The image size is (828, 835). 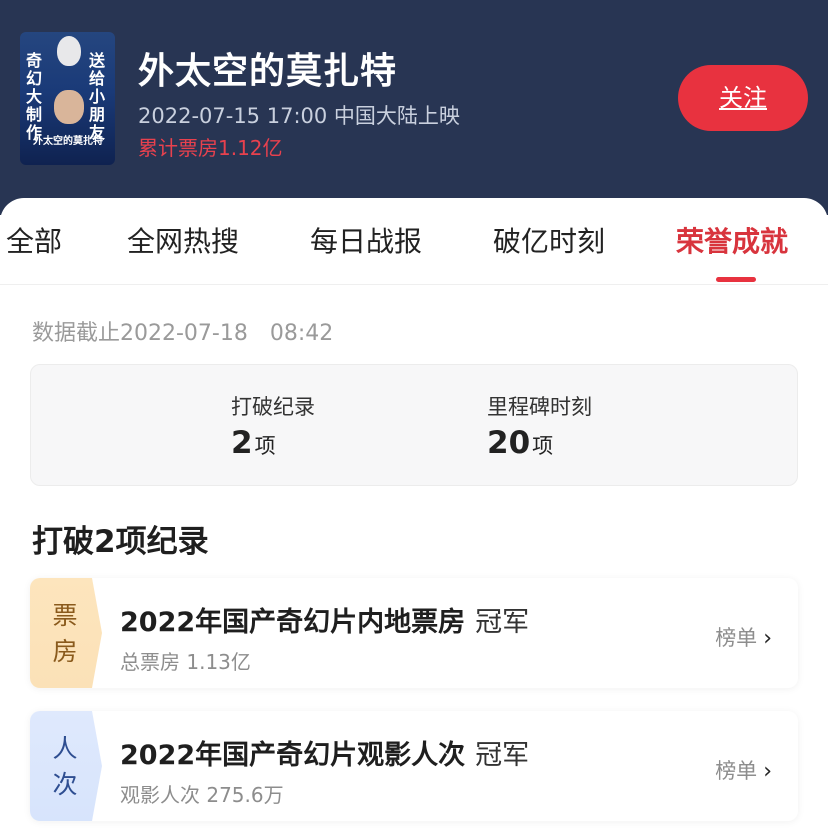 I want to click on honors-summary-card: 打破纪录 2项 里程碑时刻 20项, so click(x=414, y=425).